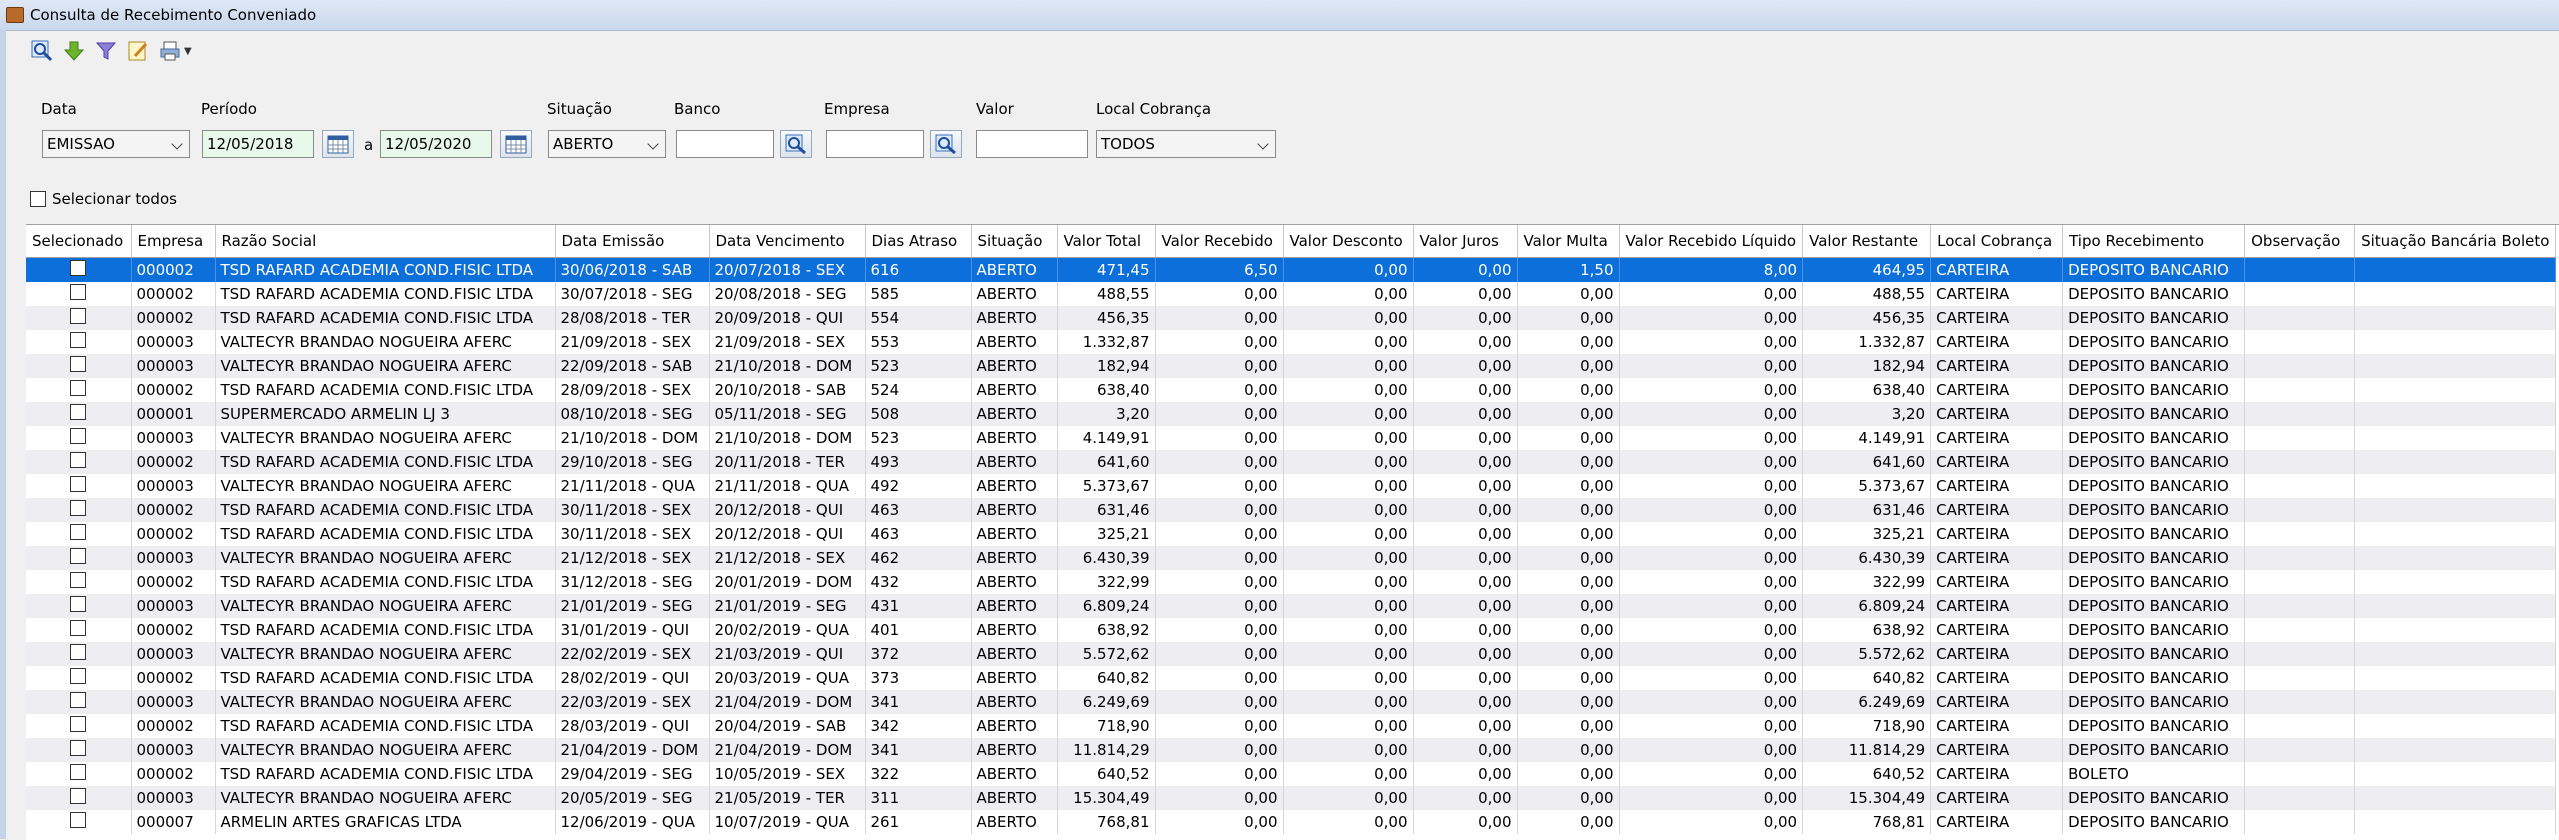 Image resolution: width=2559 pixels, height=840 pixels. What do you see at coordinates (1032, 144) in the screenshot?
I see `valor-field` at bounding box center [1032, 144].